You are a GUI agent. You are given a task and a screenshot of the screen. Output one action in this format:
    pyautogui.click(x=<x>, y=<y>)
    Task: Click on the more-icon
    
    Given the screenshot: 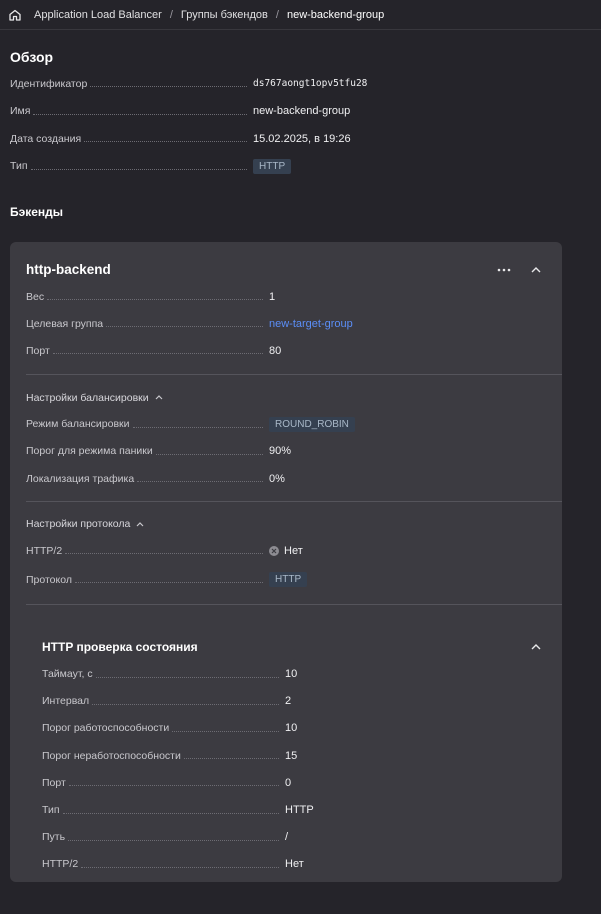 What is the action you would take?
    pyautogui.click(x=504, y=270)
    